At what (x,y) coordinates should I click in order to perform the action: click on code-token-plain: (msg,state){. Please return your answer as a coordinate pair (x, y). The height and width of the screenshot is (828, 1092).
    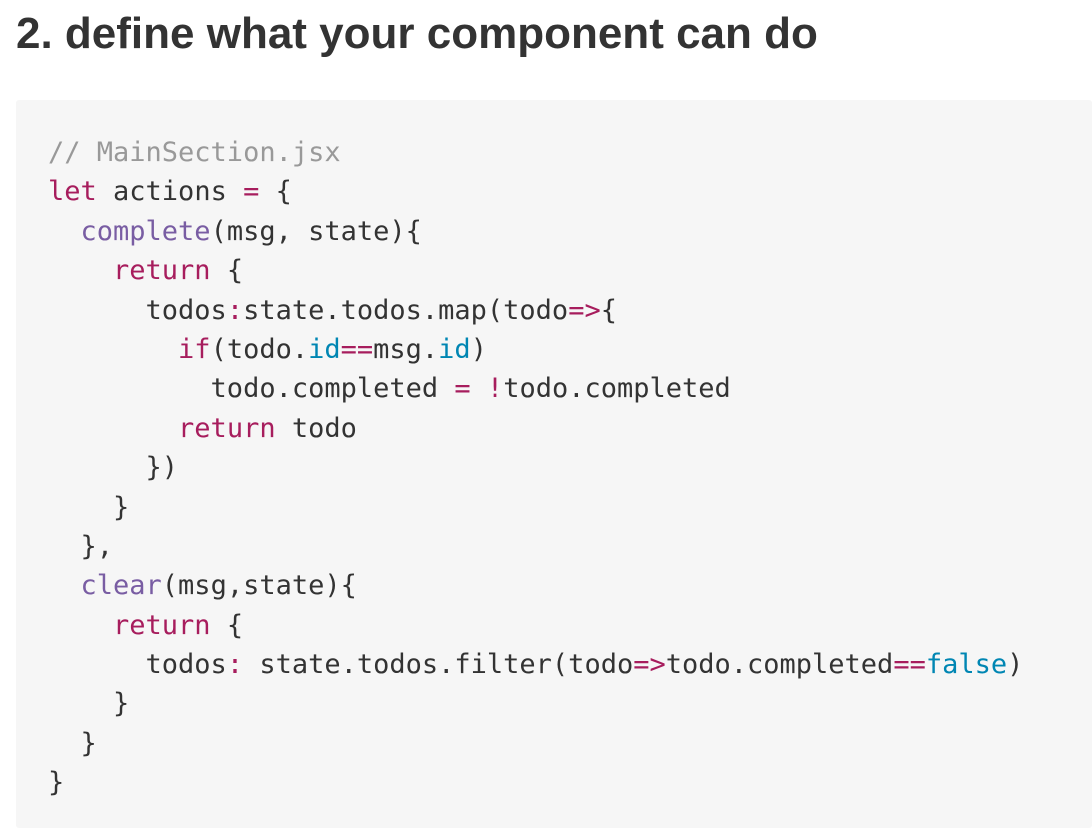
    Looking at the image, I should click on (259, 586).